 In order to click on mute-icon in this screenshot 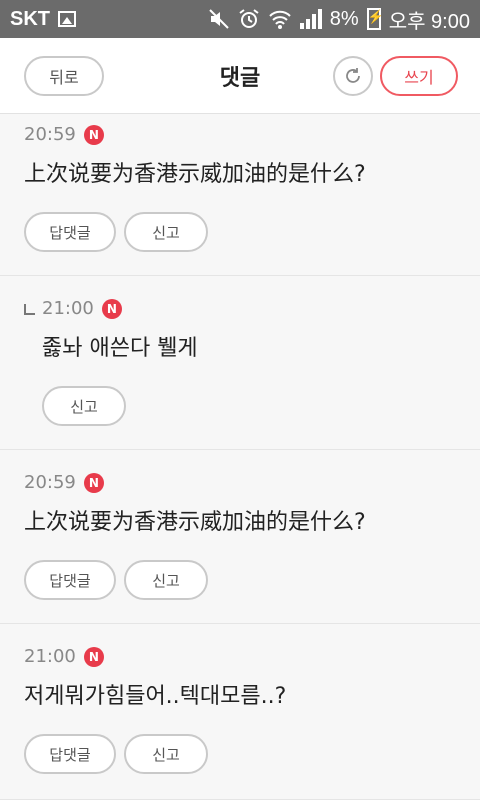, I will do `click(219, 19)`.